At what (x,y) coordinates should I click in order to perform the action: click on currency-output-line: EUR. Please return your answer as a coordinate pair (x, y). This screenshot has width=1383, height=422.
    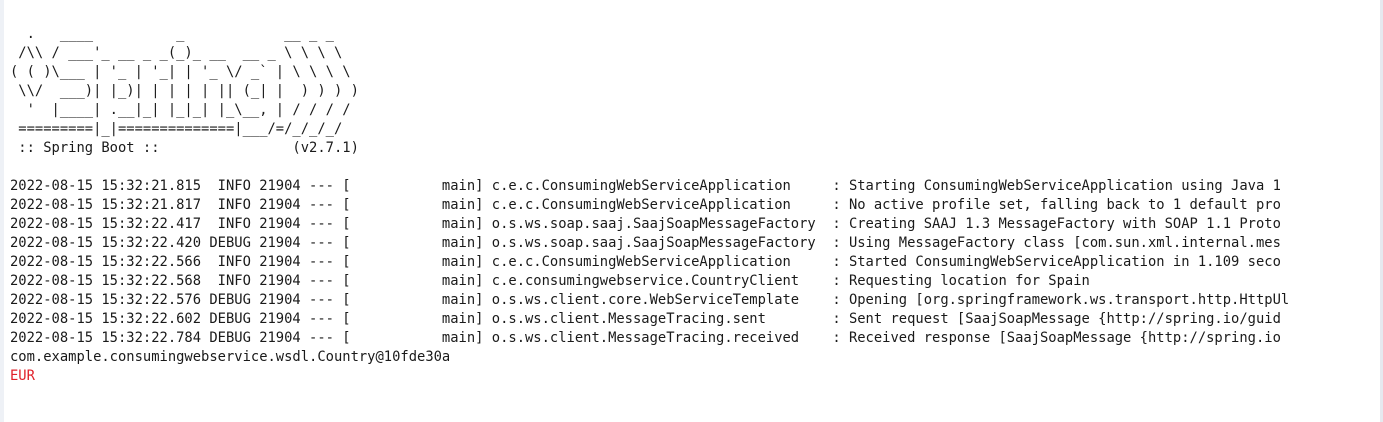
    Looking at the image, I should click on (22, 376).